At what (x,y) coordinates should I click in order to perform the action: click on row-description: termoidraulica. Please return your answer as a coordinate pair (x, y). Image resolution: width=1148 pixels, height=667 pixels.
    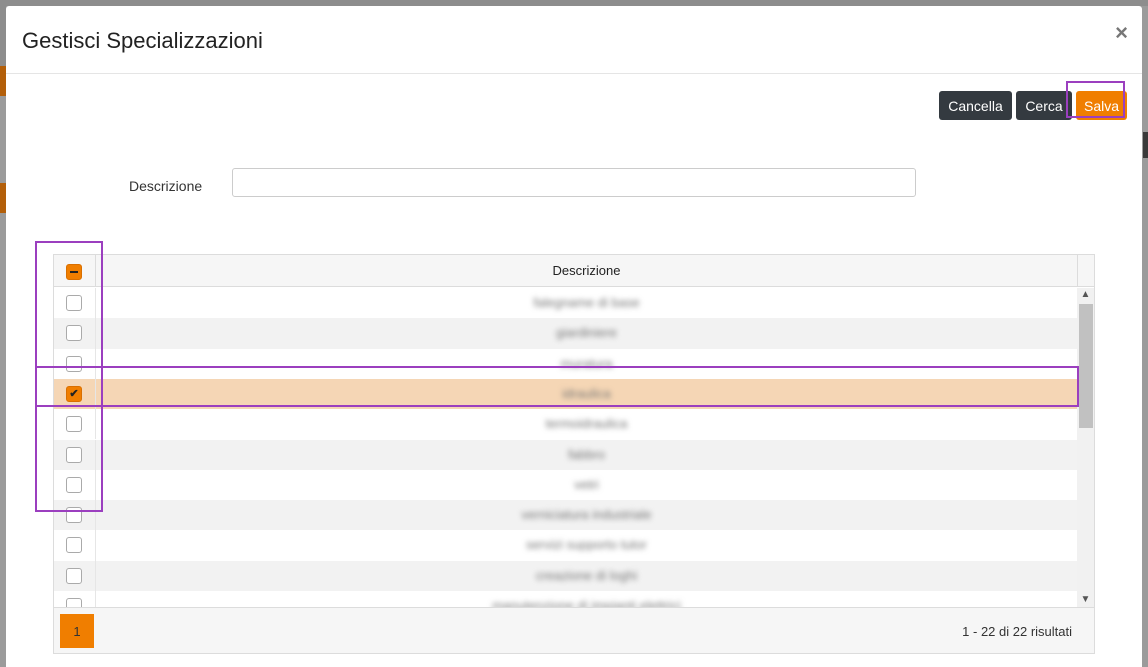
    Looking at the image, I should click on (586, 424).